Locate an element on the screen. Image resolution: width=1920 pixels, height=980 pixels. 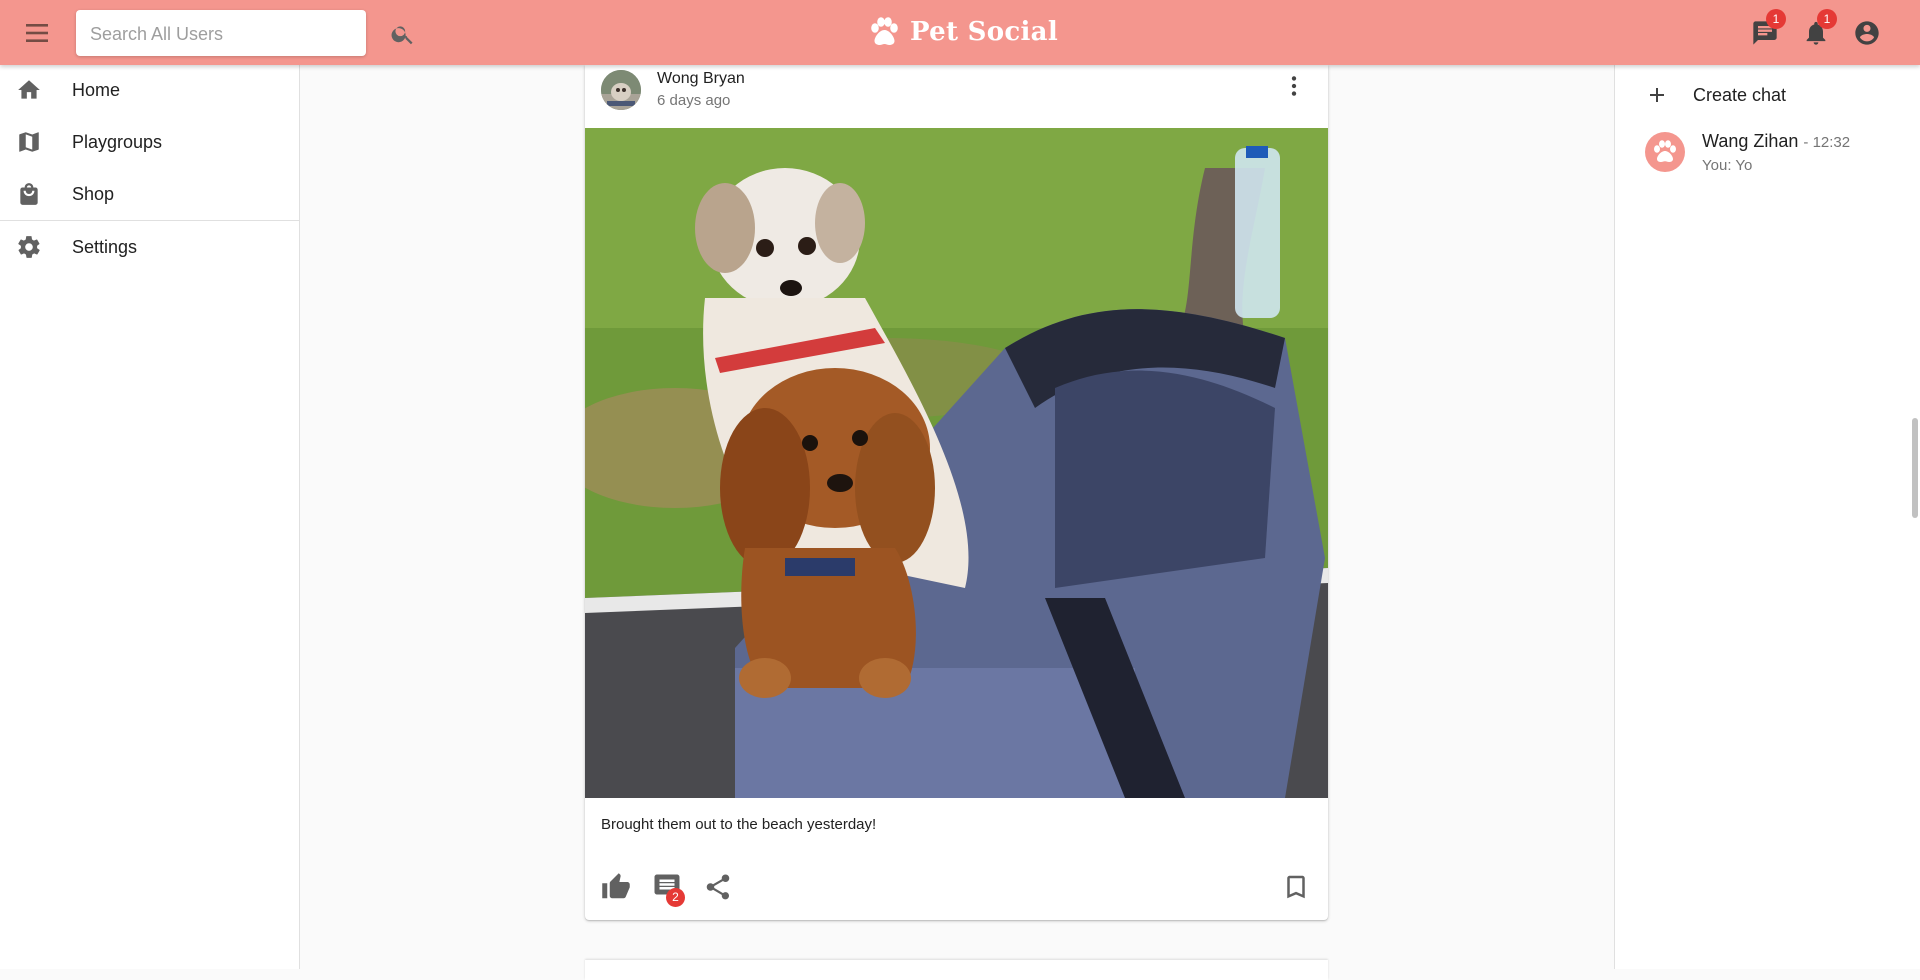
brand: Pet Social is located at coordinates (962, 32).